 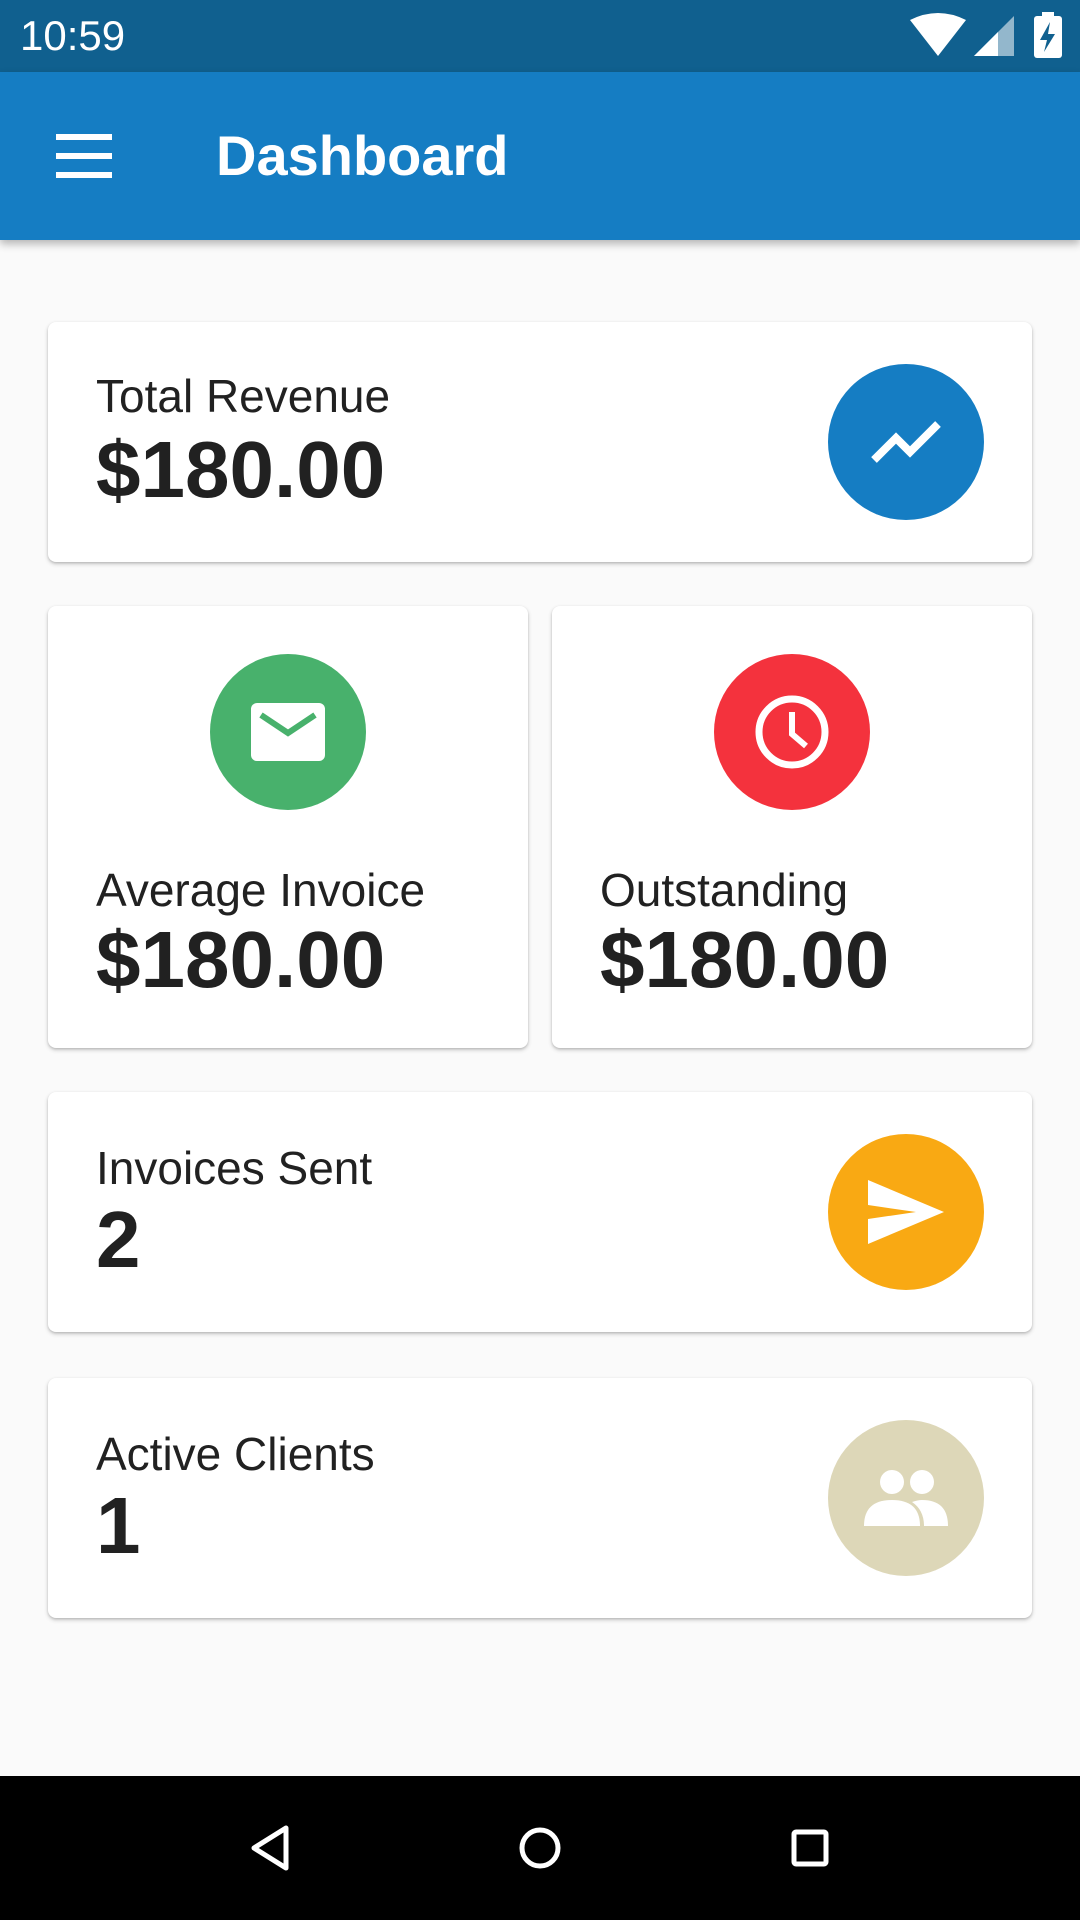 What do you see at coordinates (724, 890) in the screenshot?
I see `outstanding-label: Outstanding` at bounding box center [724, 890].